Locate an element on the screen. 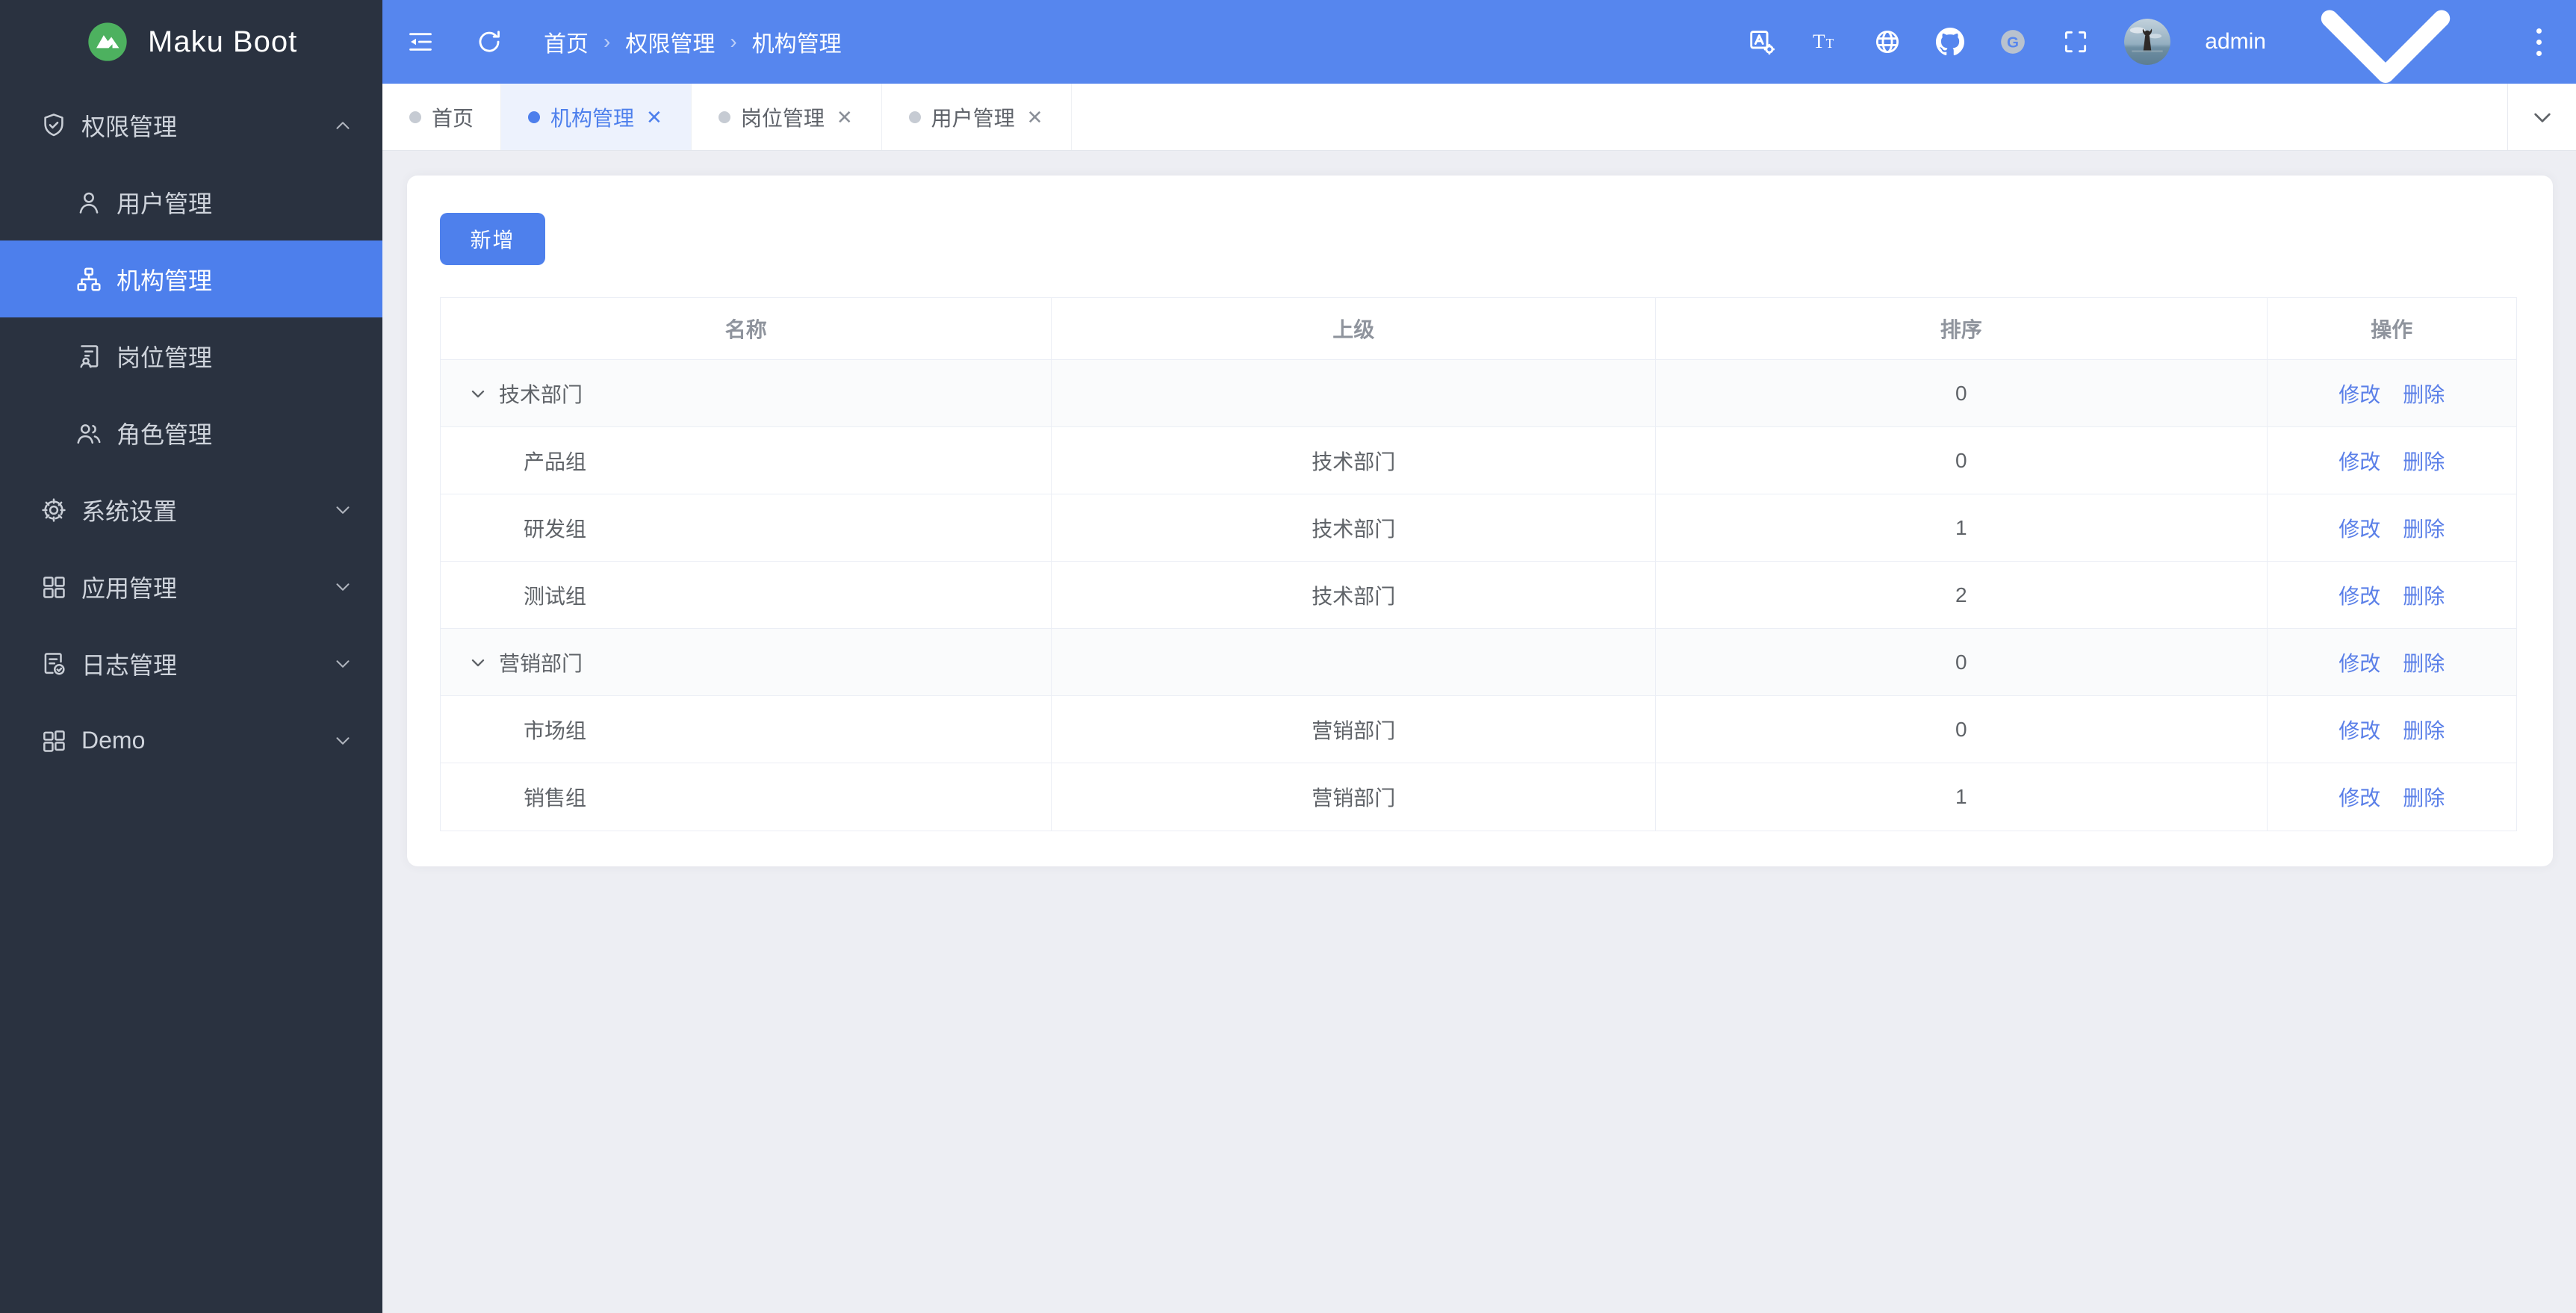 This screenshot has height=1313, width=2576. sidebar-item-label: 日志管理 is located at coordinates (129, 665).